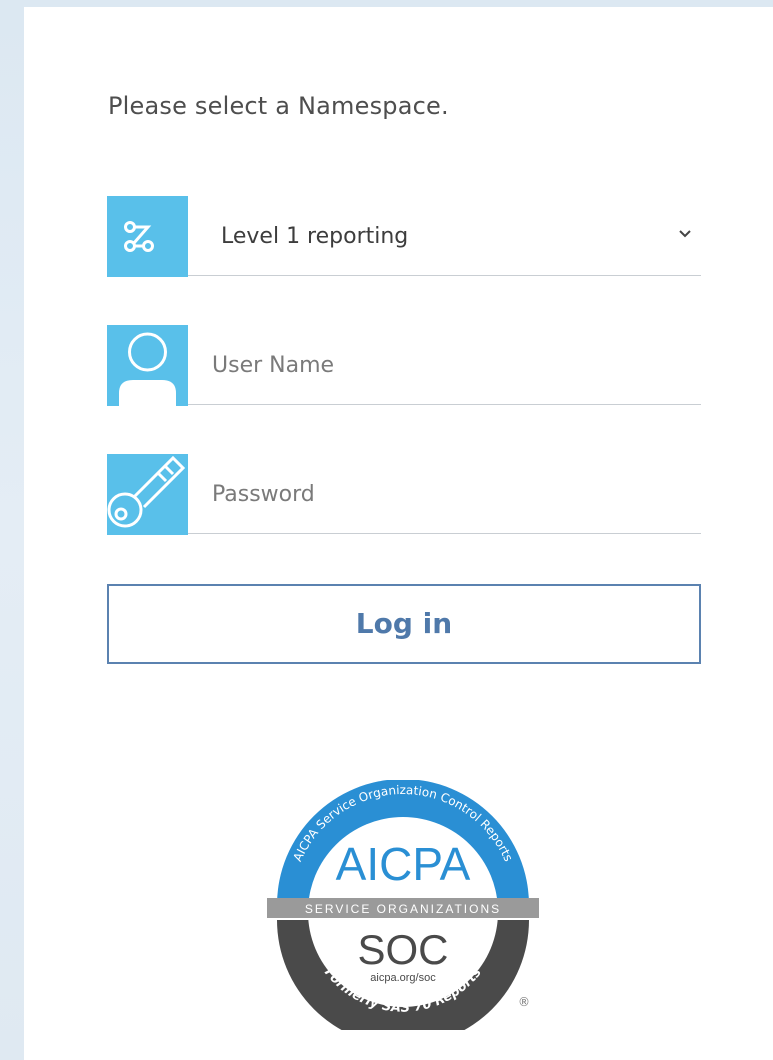 The height and width of the screenshot is (1060, 773). Describe the element at coordinates (444, 404) in the screenshot. I see `username-underline` at that location.